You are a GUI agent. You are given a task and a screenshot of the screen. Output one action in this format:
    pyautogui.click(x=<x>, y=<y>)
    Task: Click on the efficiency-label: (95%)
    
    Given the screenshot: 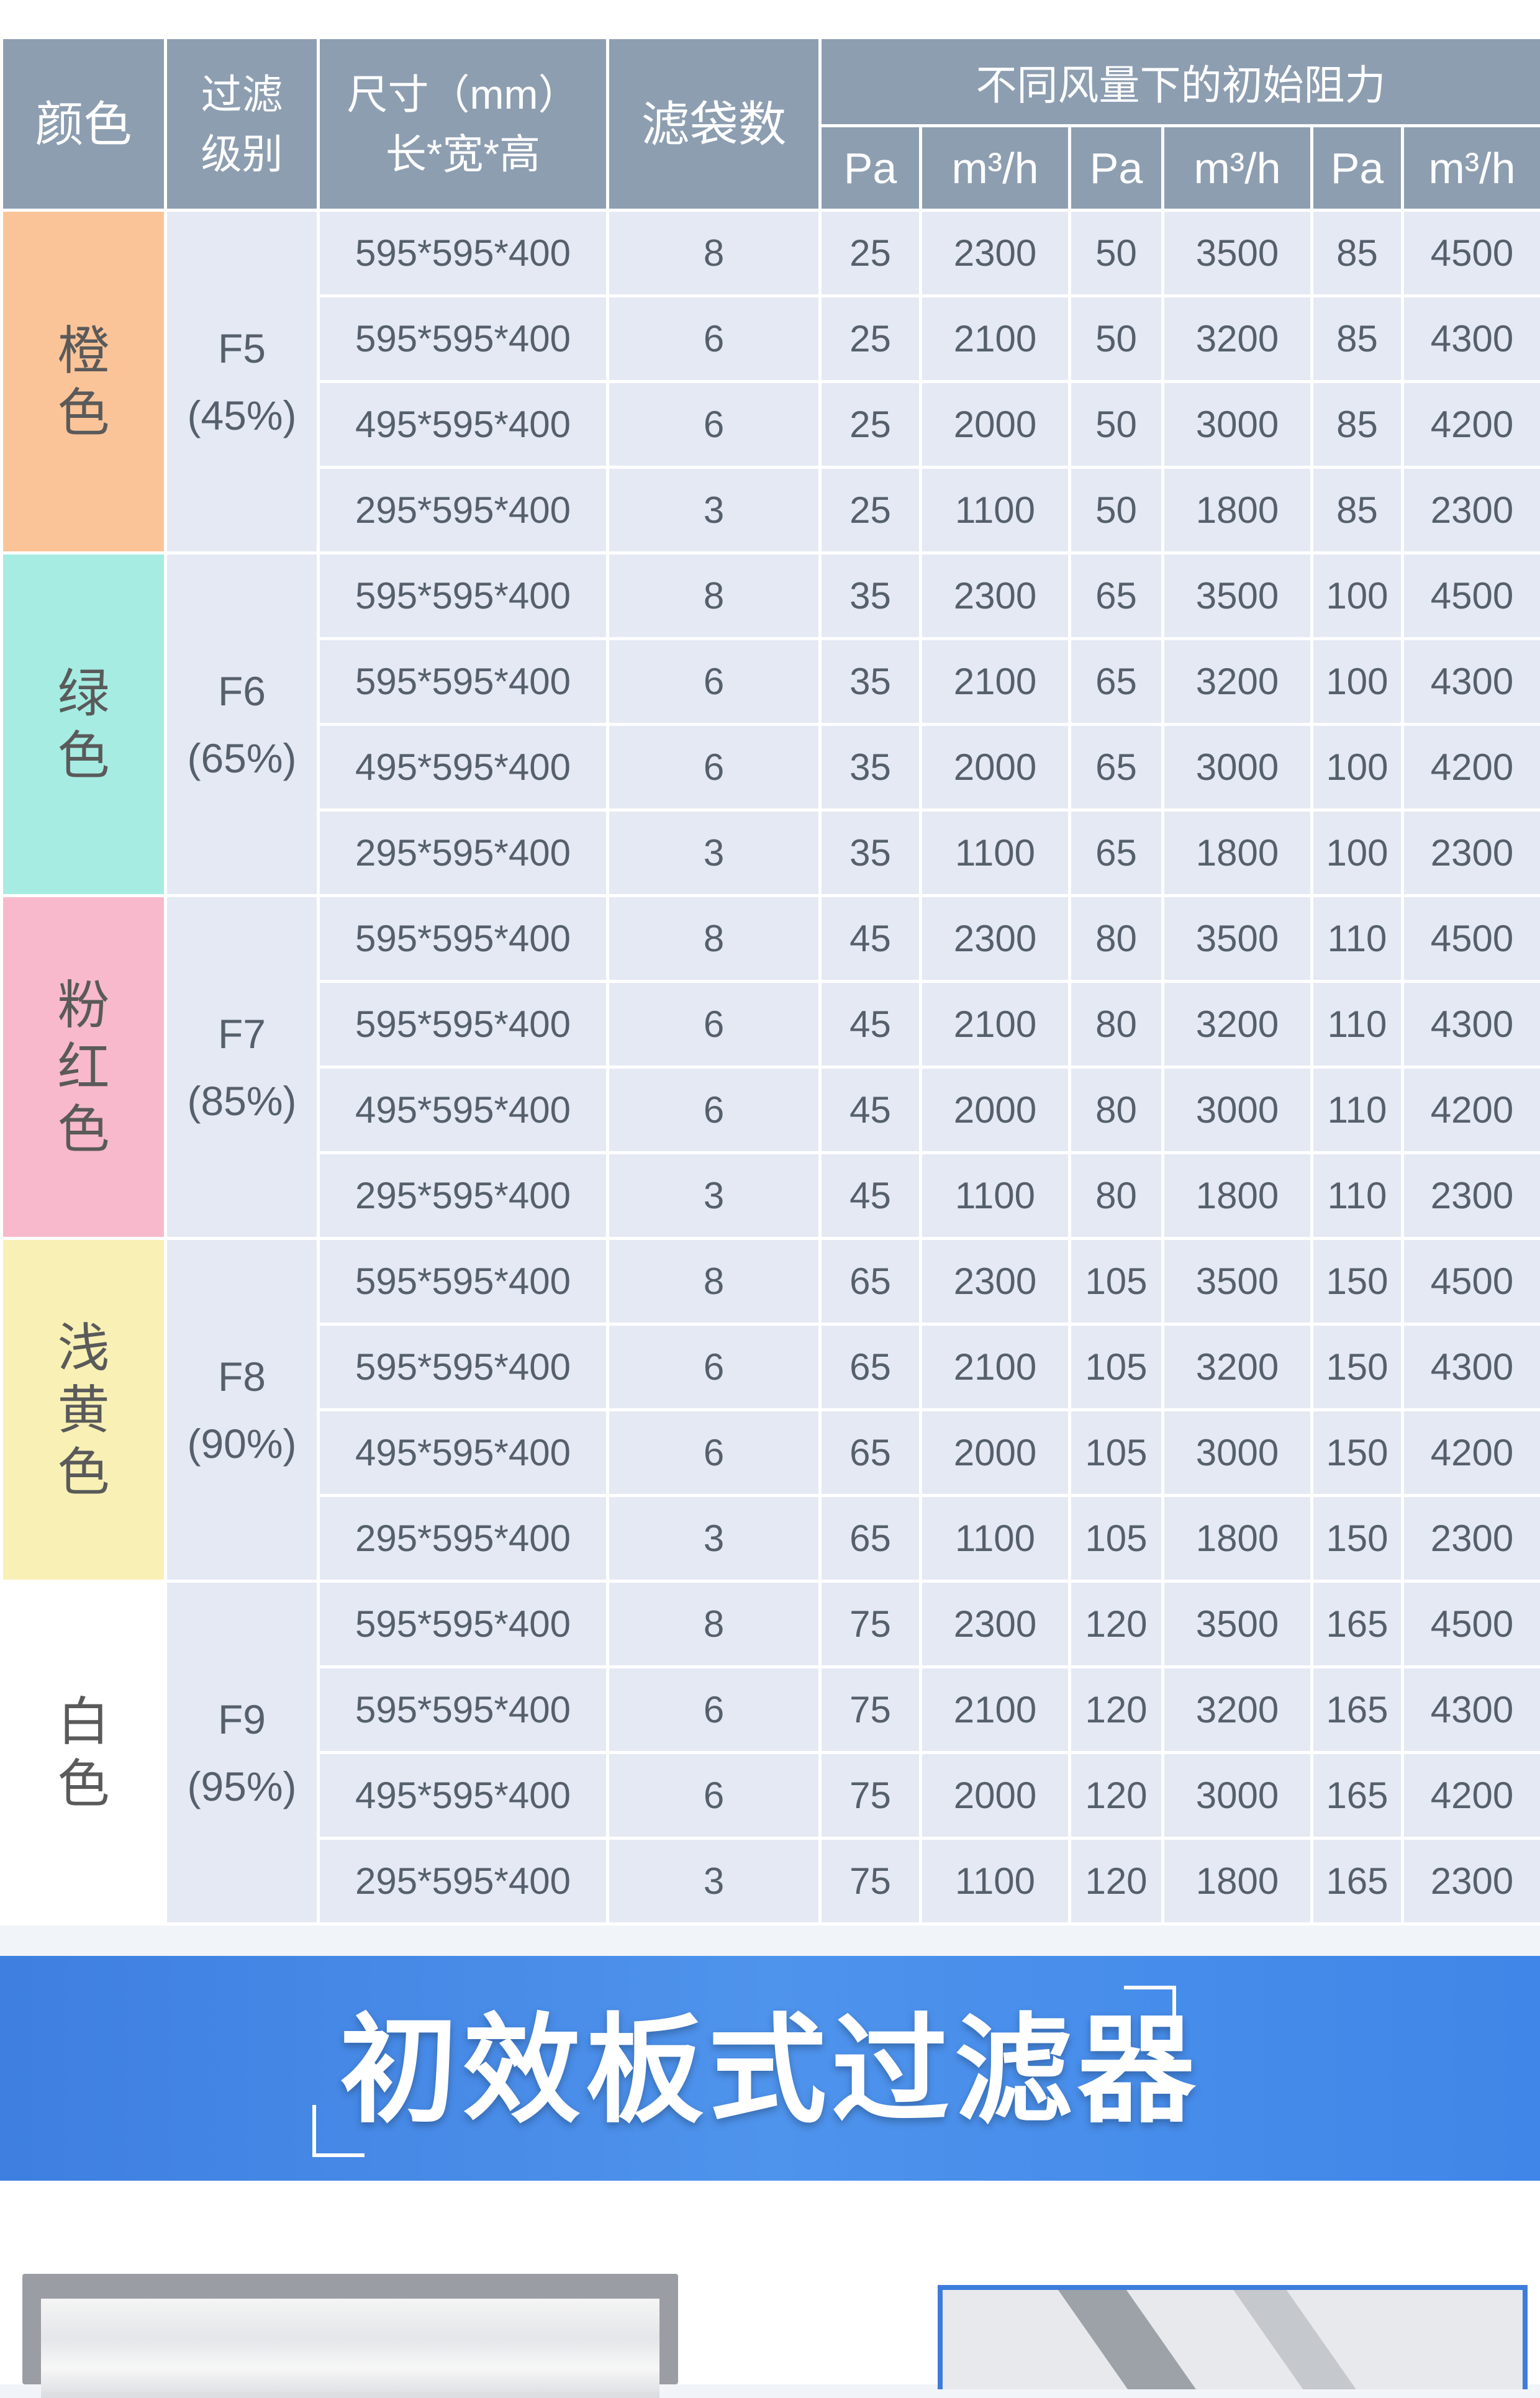 What is the action you would take?
    pyautogui.click(x=242, y=1786)
    